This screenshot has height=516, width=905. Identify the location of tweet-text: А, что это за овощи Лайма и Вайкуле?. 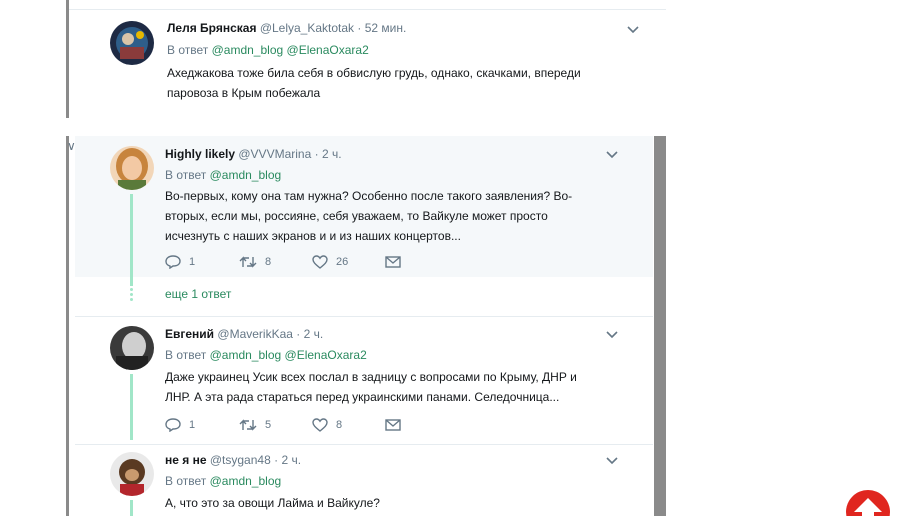
(272, 503).